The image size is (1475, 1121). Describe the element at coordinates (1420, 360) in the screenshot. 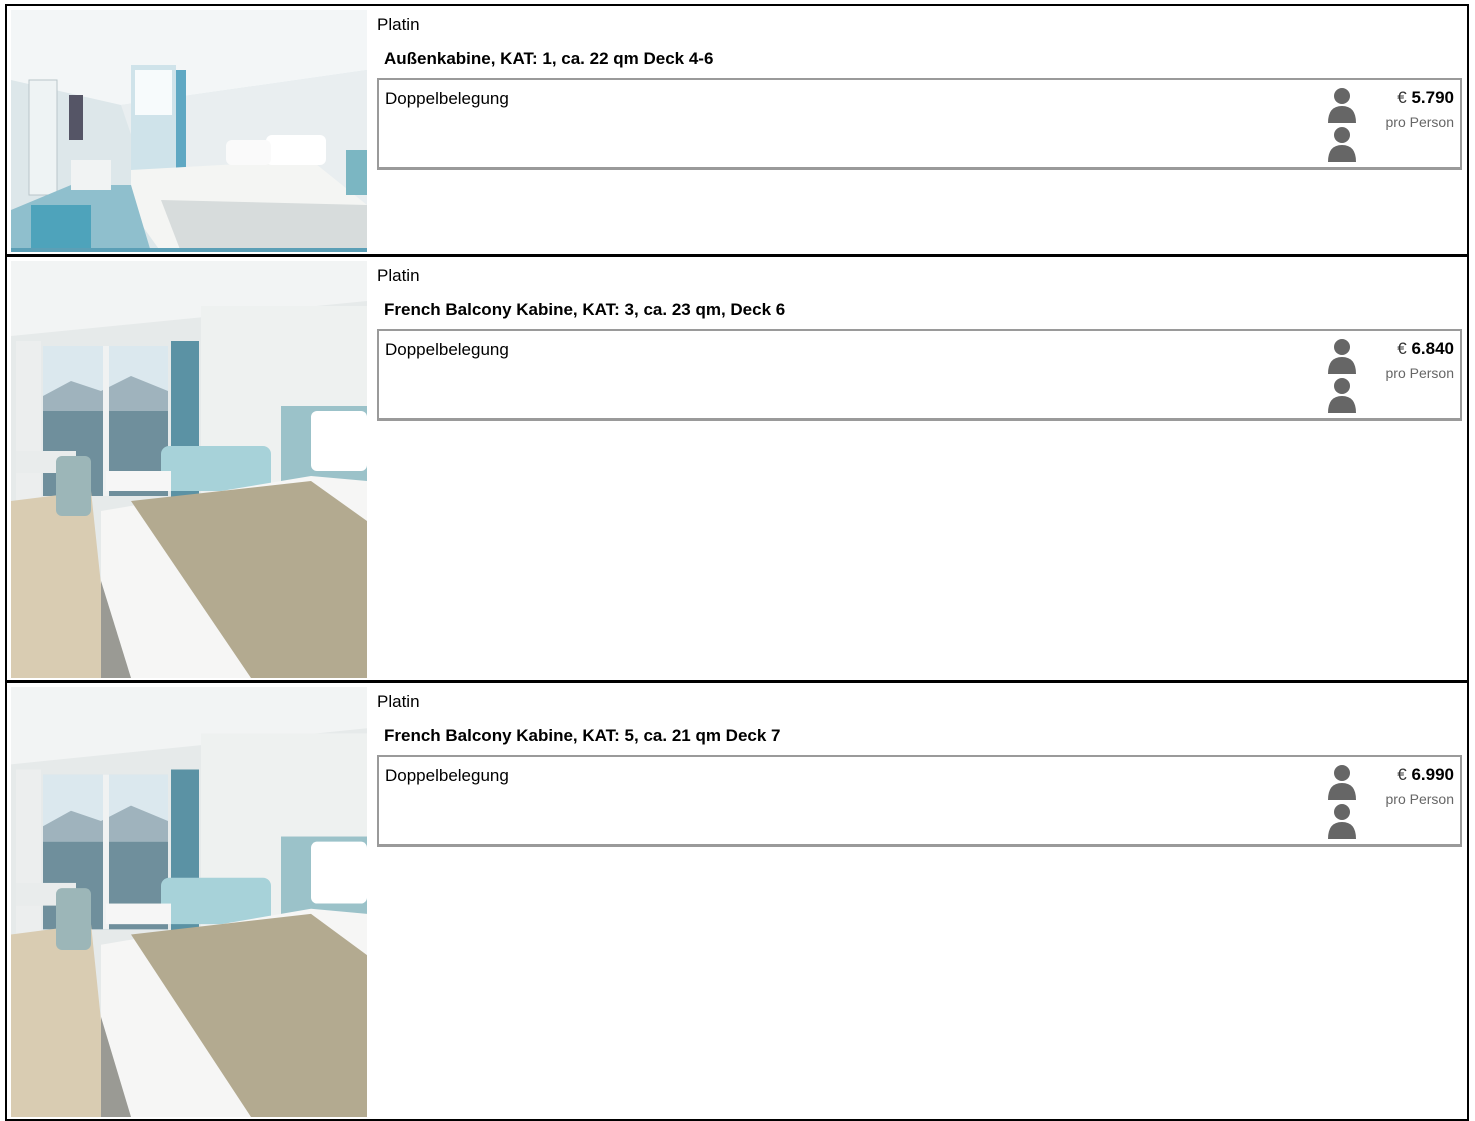

I see `price-block: € 6.840 pro Person` at that location.